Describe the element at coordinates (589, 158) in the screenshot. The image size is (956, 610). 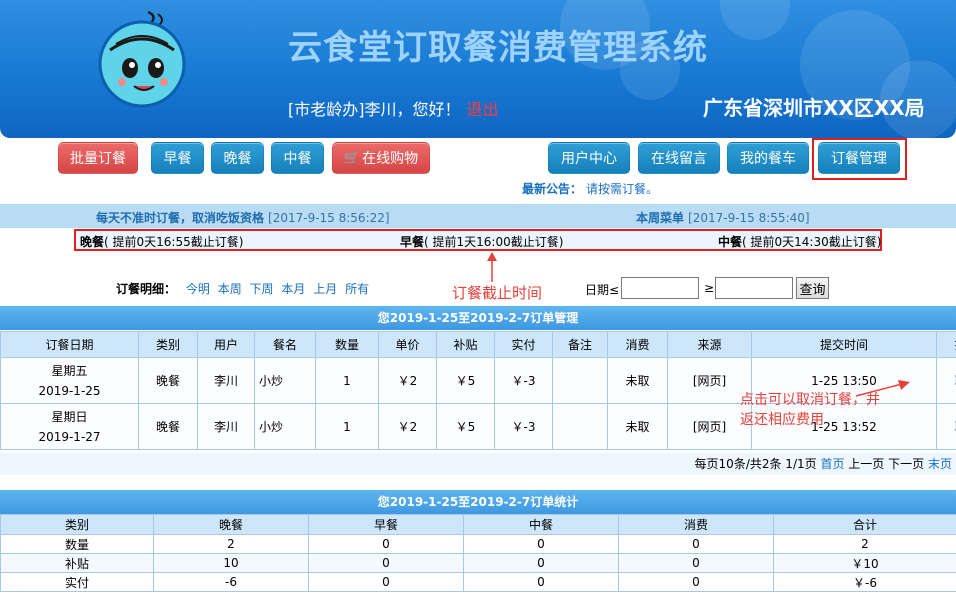
I see `user-center-button: 用户中心` at that location.